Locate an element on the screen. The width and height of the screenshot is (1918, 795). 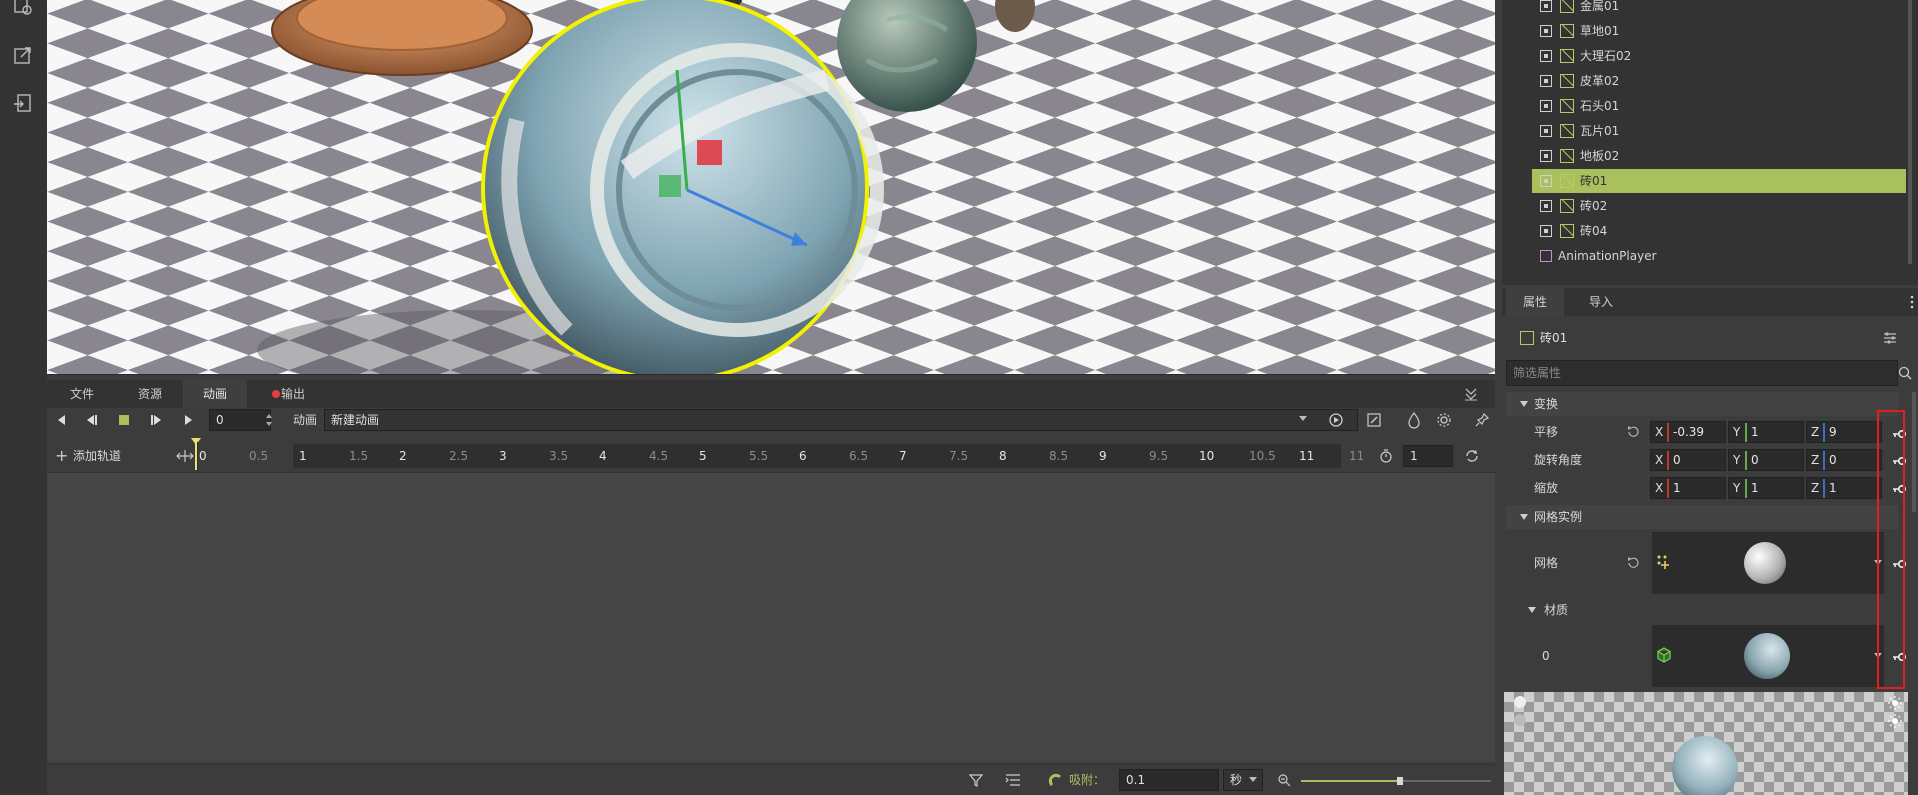
tree-item-animation-player: AnimationPlayer is located at coordinates (1717, 256).